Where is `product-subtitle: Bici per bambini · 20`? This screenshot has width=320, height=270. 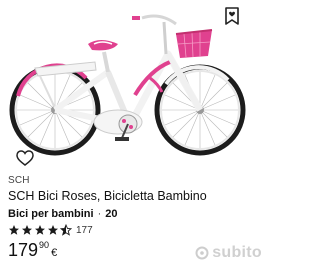
product-subtitle: Bici per bambini · 20 is located at coordinates (63, 214).